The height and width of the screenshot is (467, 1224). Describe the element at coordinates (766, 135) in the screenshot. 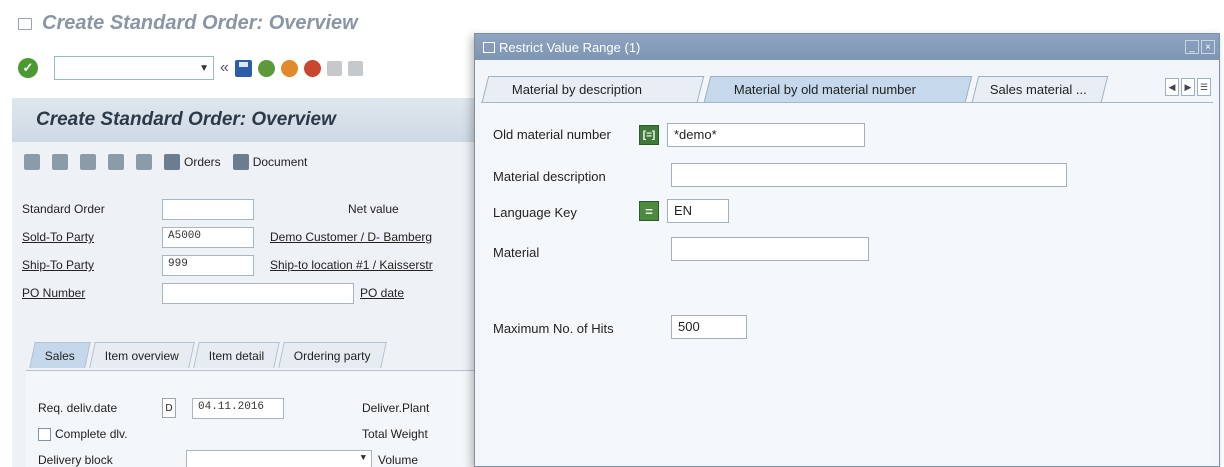

I see `old-material-field: *demo*` at that location.